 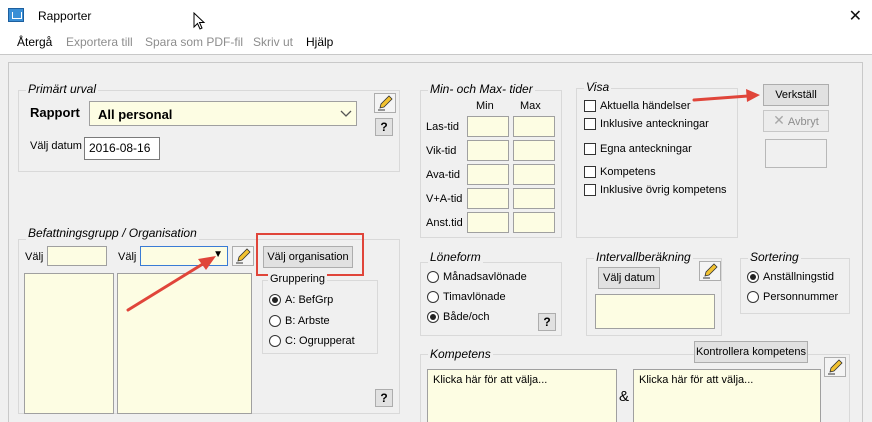 I want to click on rapport-select: All personal, so click(x=223, y=113).